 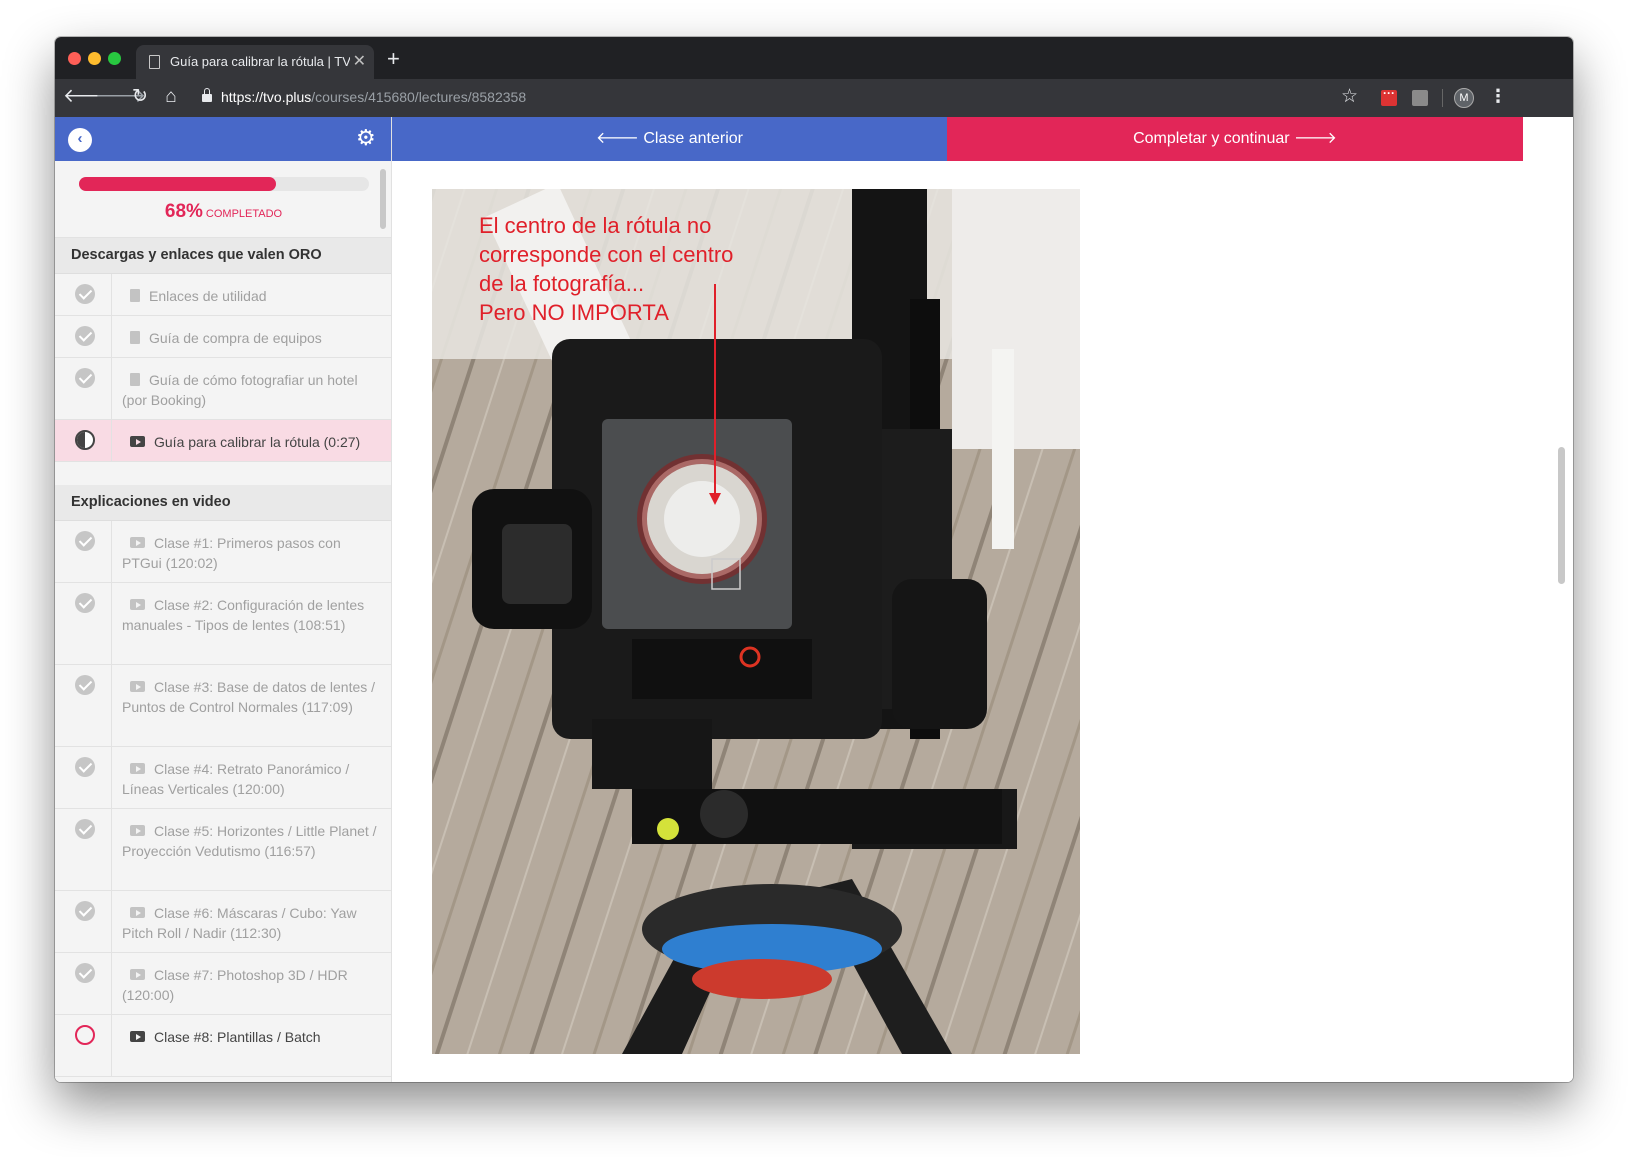 I want to click on home-icon: ⌂, so click(x=171, y=97).